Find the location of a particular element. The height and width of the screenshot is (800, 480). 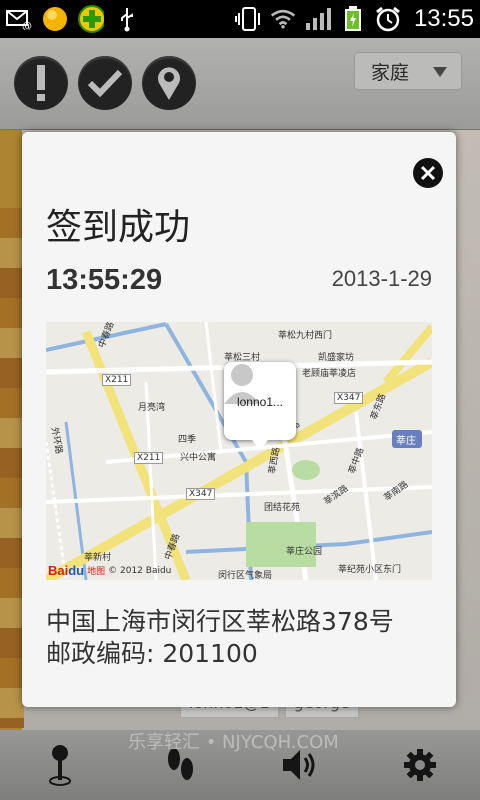

baidu-map-logo: Baidu 地图 © 2012 Baidu is located at coordinates (109, 570).